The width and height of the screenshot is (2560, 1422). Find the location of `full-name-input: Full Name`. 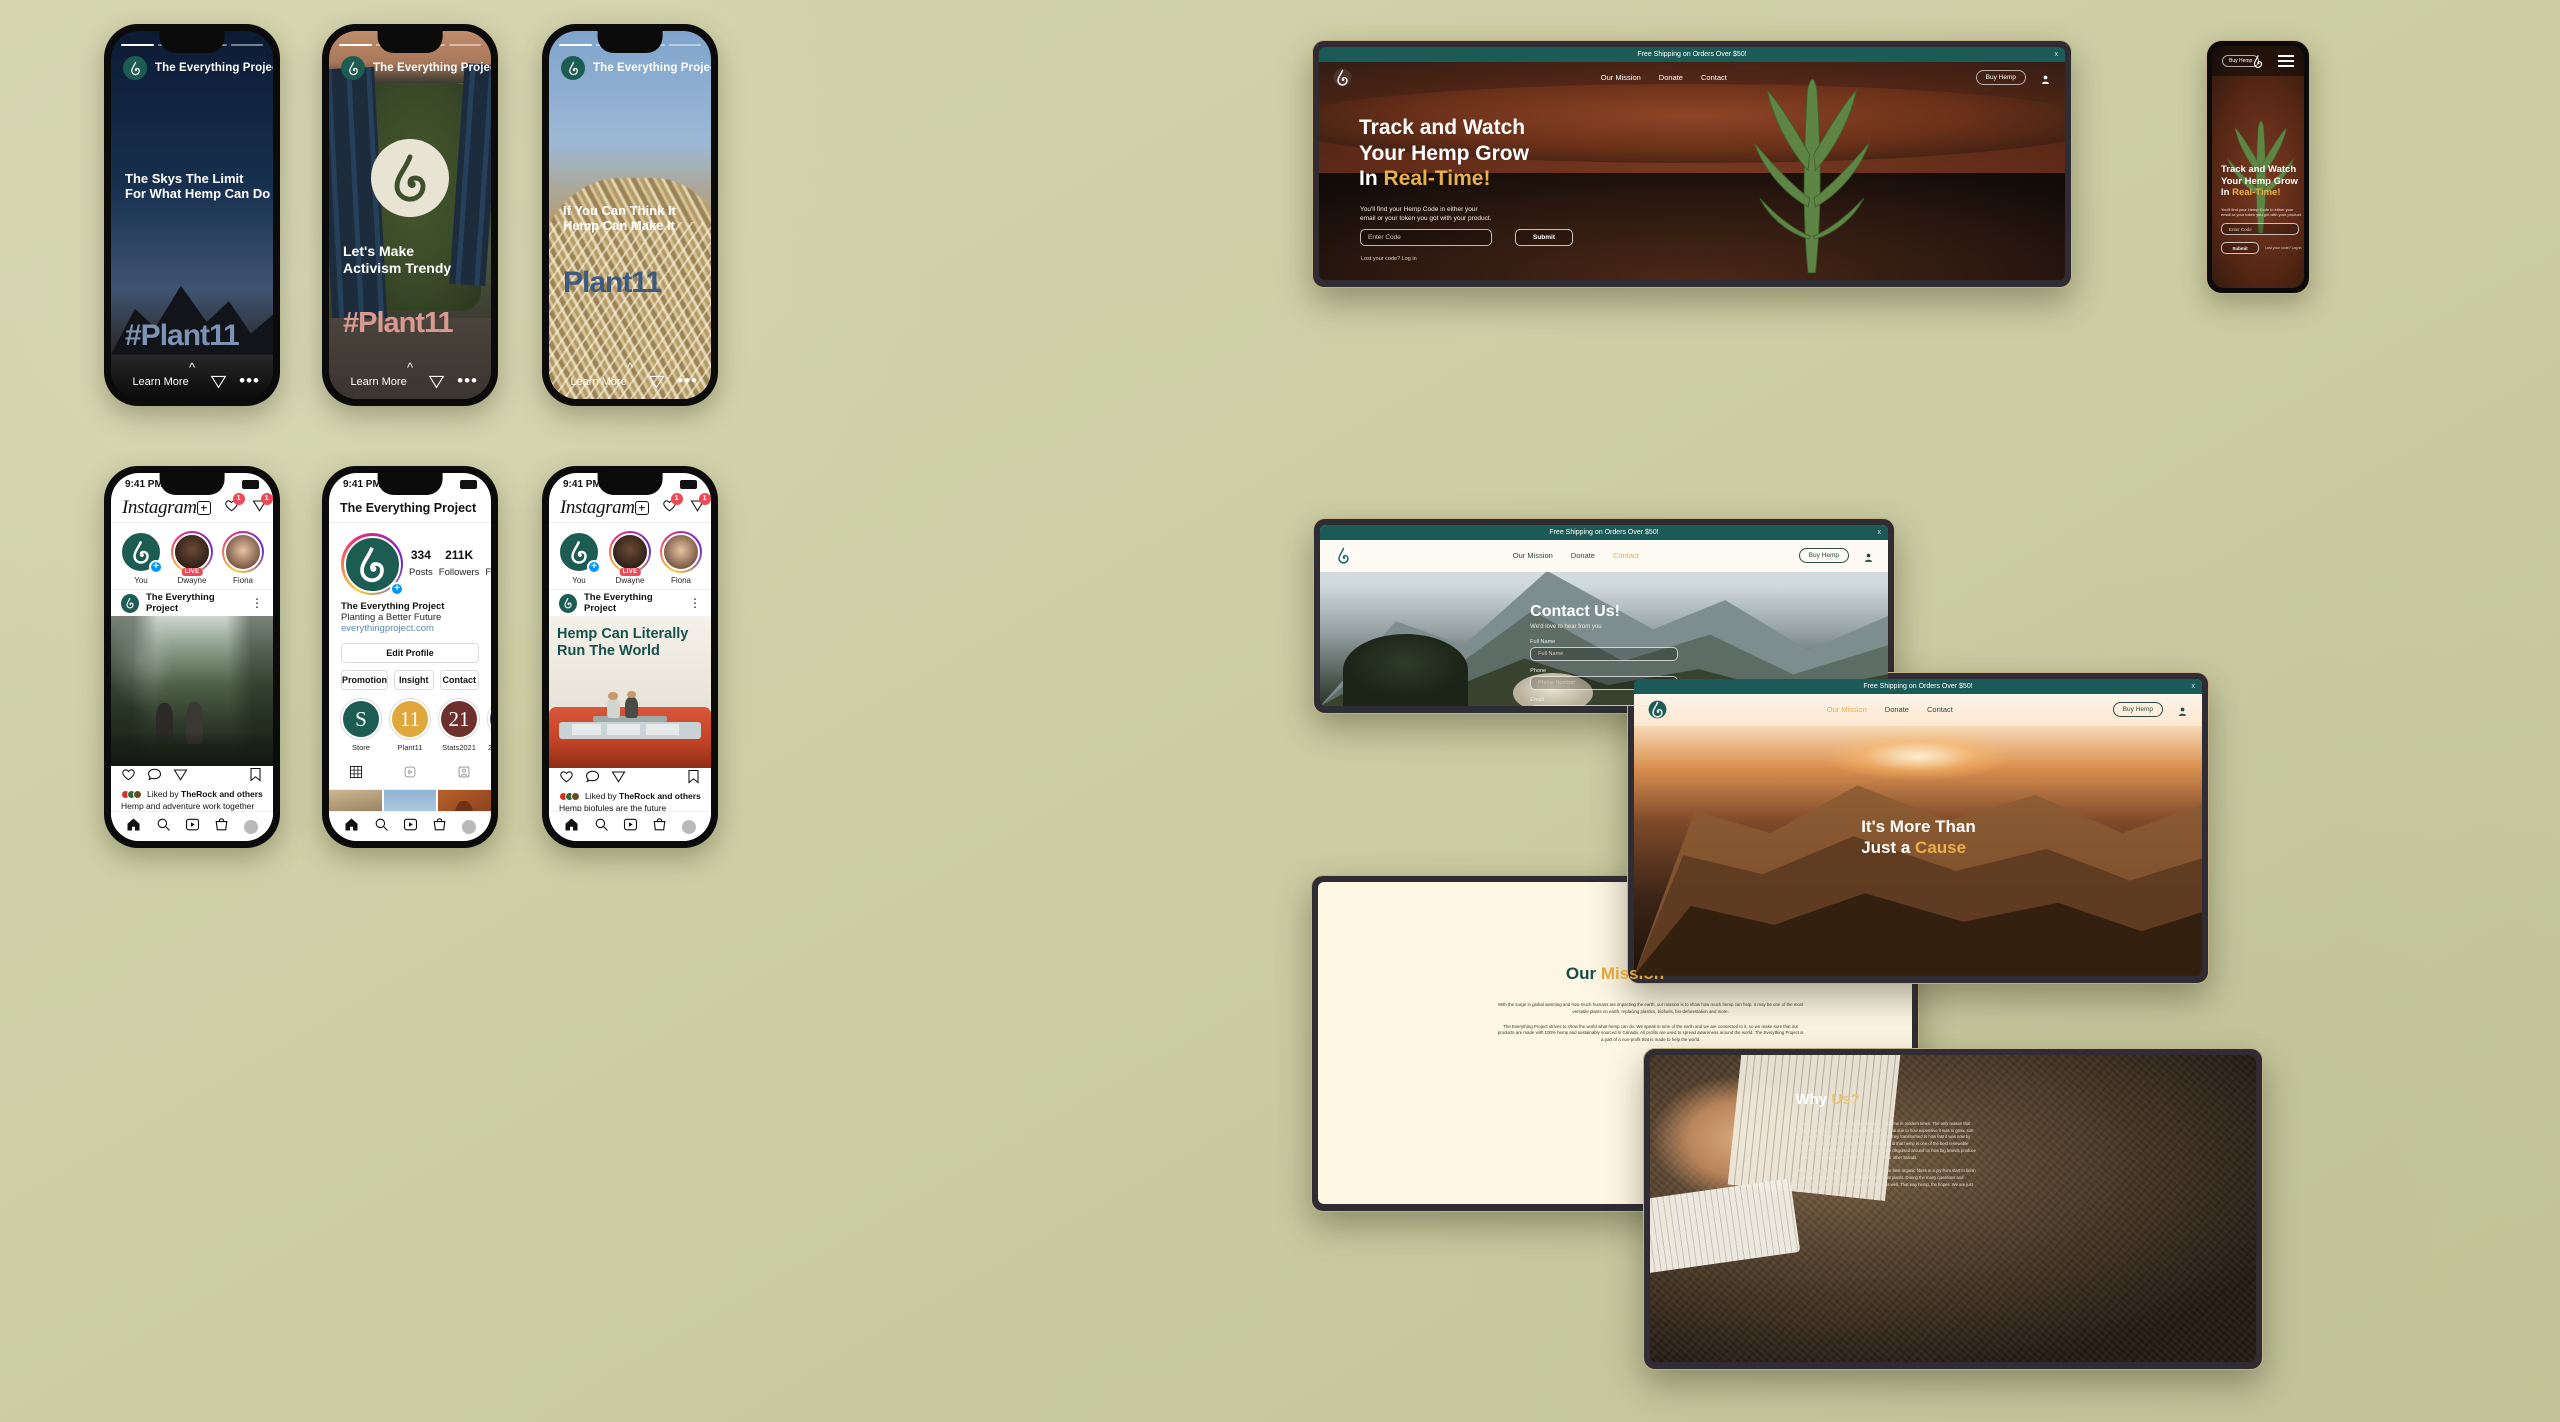

full-name-input: Full Name is located at coordinates (1604, 654).